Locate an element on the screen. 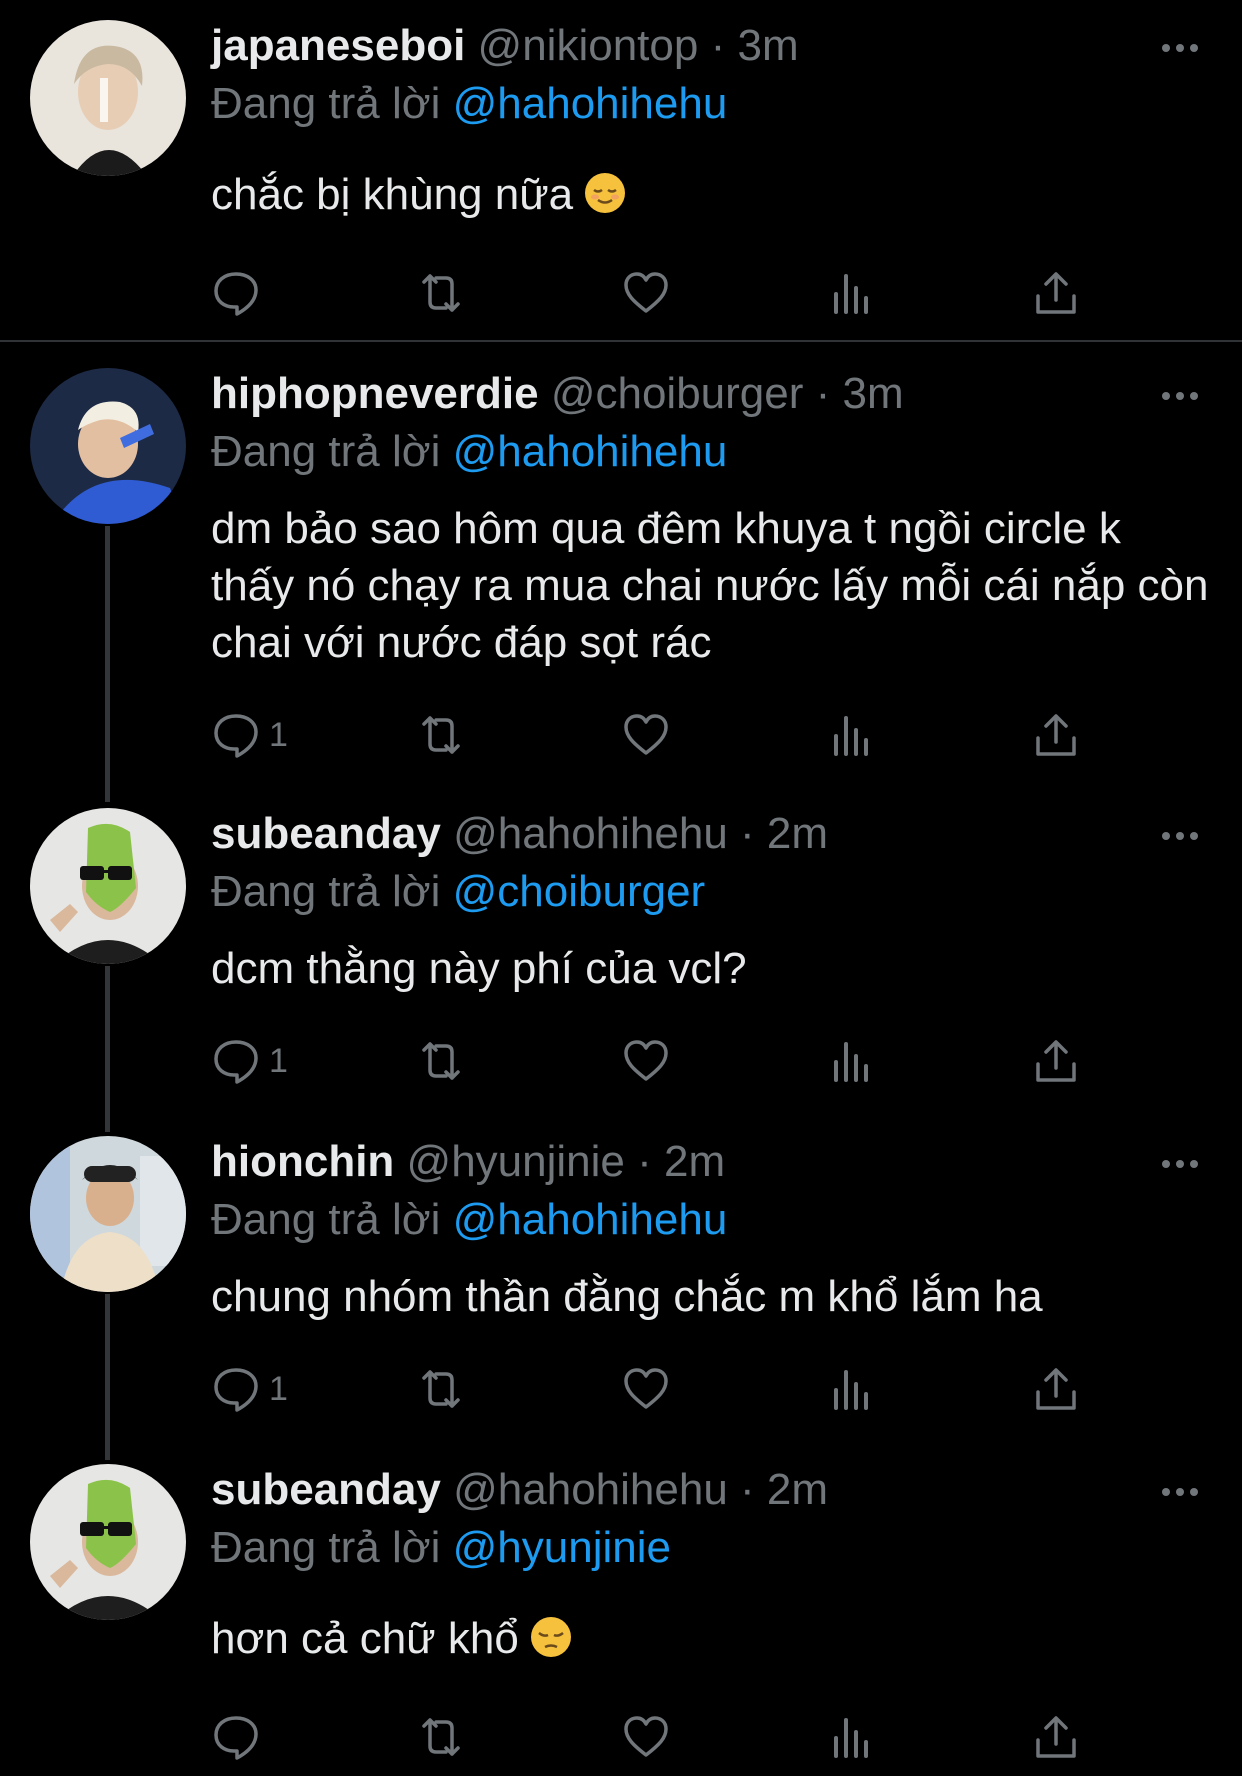  tweet-text: chung nhóm thần đằng chắc m khổ lắm ha is located at coordinates (711, 1296).